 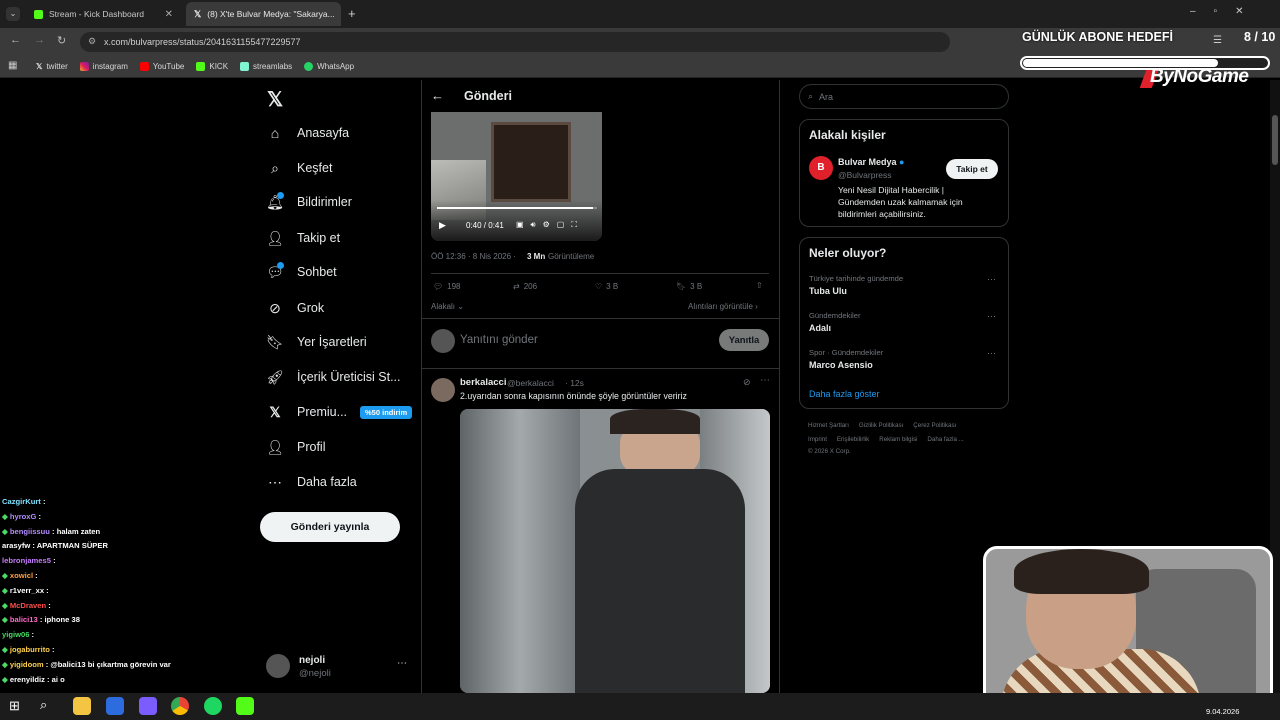 I want to click on apps-grid-icon: ▦, so click(x=12, y=65).